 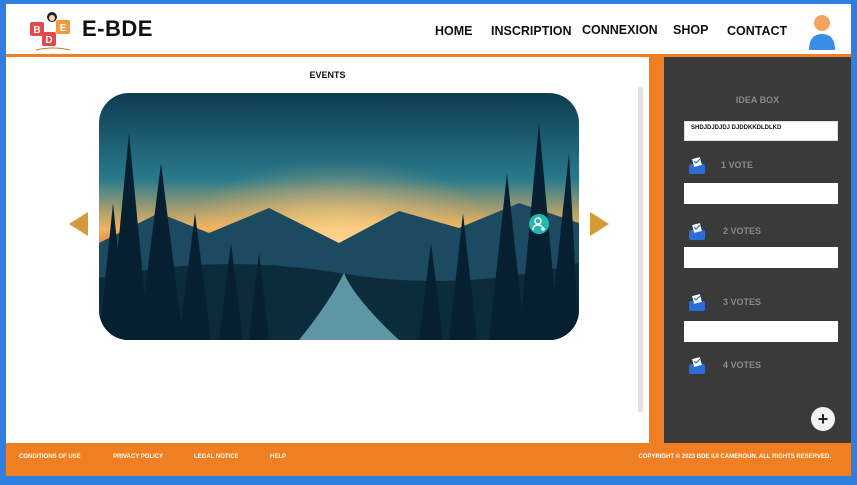 What do you see at coordinates (531, 31) in the screenshot?
I see `nav-inscription: INSCRIPTION` at bounding box center [531, 31].